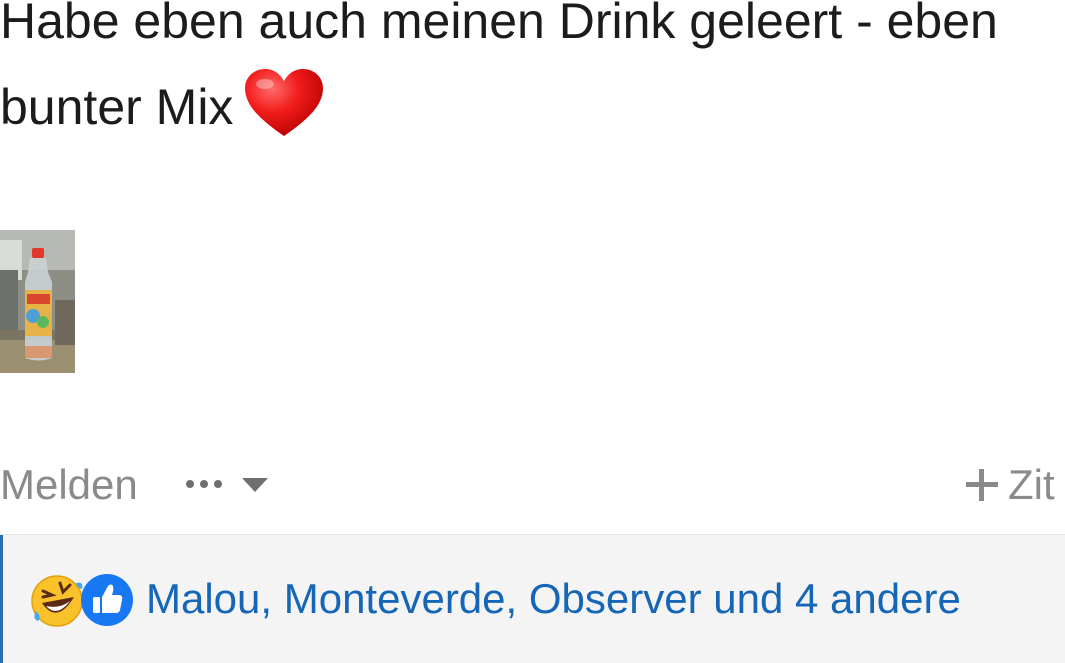 The image size is (1065, 663). I want to click on post-text-line-2-text: bunter Mix, so click(117, 107).